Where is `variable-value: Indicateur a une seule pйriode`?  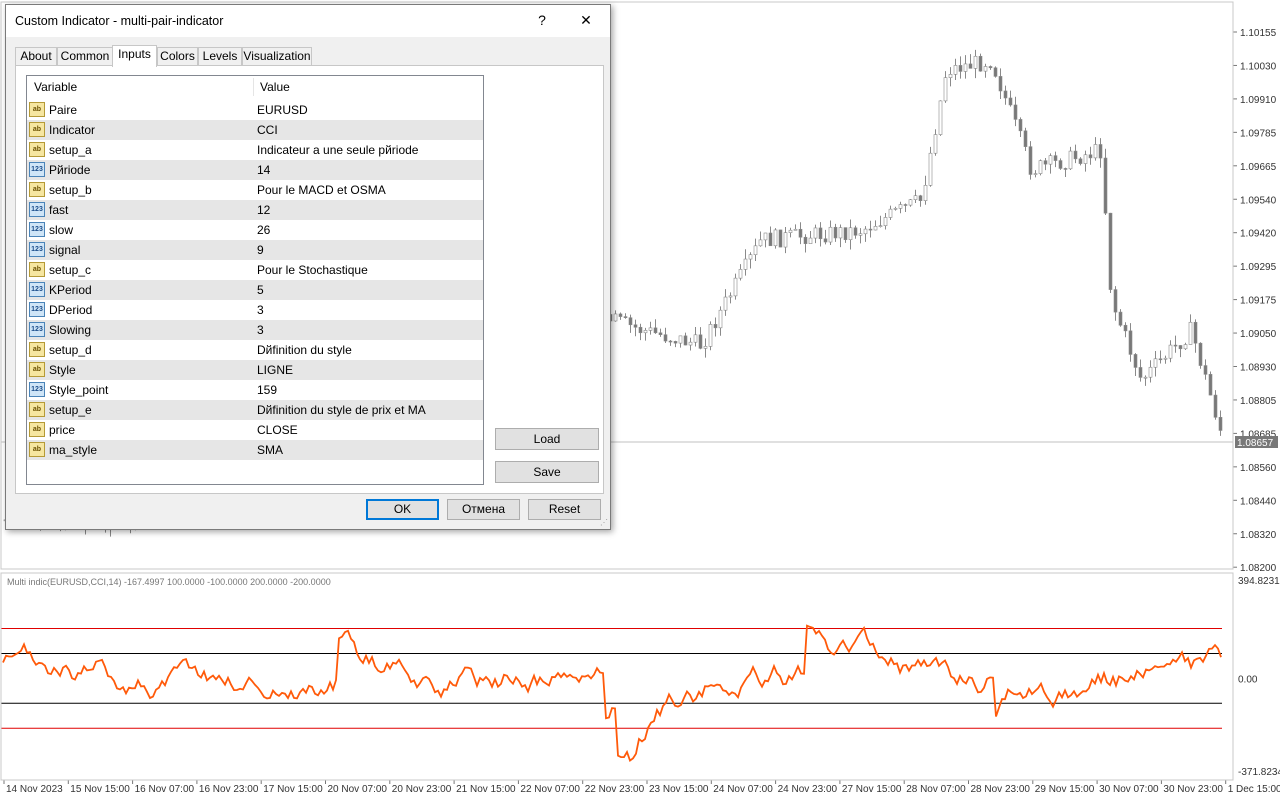
variable-value: Indicateur a une seule pйriode is located at coordinates (337, 150).